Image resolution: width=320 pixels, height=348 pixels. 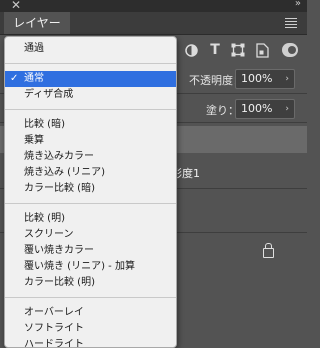 What do you see at coordinates (238, 50) in the screenshot?
I see `transform-box-icon` at bounding box center [238, 50].